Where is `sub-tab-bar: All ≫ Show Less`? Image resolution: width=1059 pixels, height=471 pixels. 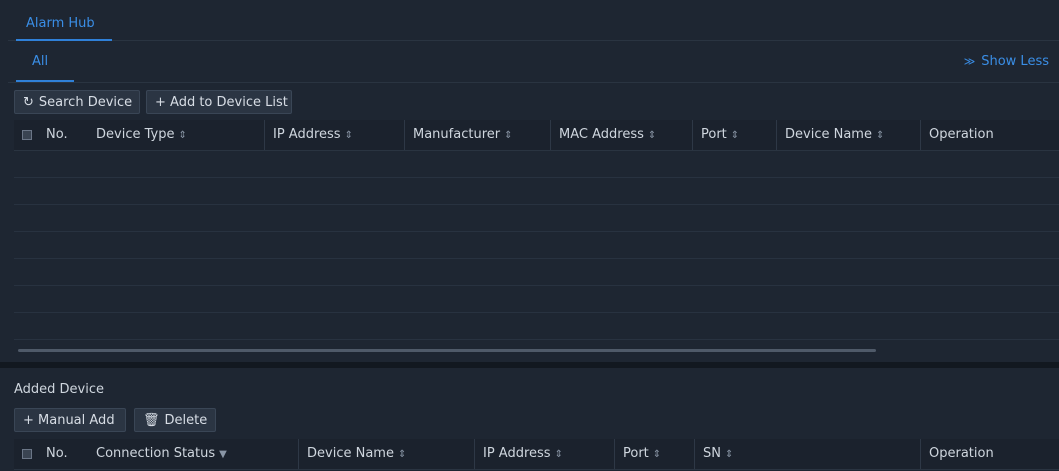
sub-tab-bar: All ≫ Show Less is located at coordinates (533, 63).